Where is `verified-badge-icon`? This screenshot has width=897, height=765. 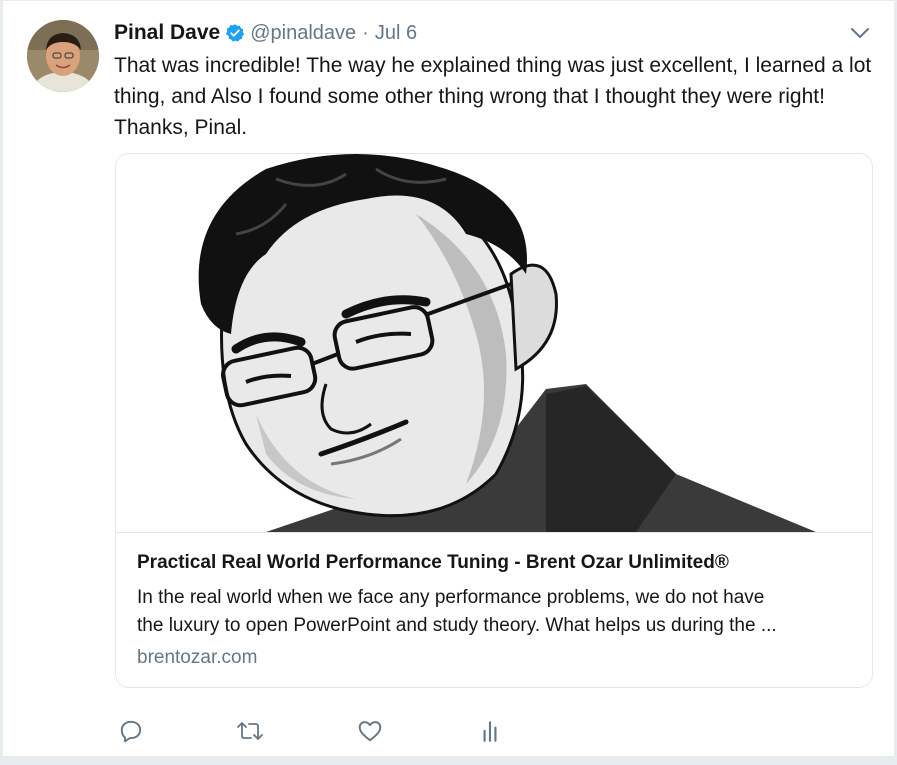
verified-badge-icon is located at coordinates (235, 33).